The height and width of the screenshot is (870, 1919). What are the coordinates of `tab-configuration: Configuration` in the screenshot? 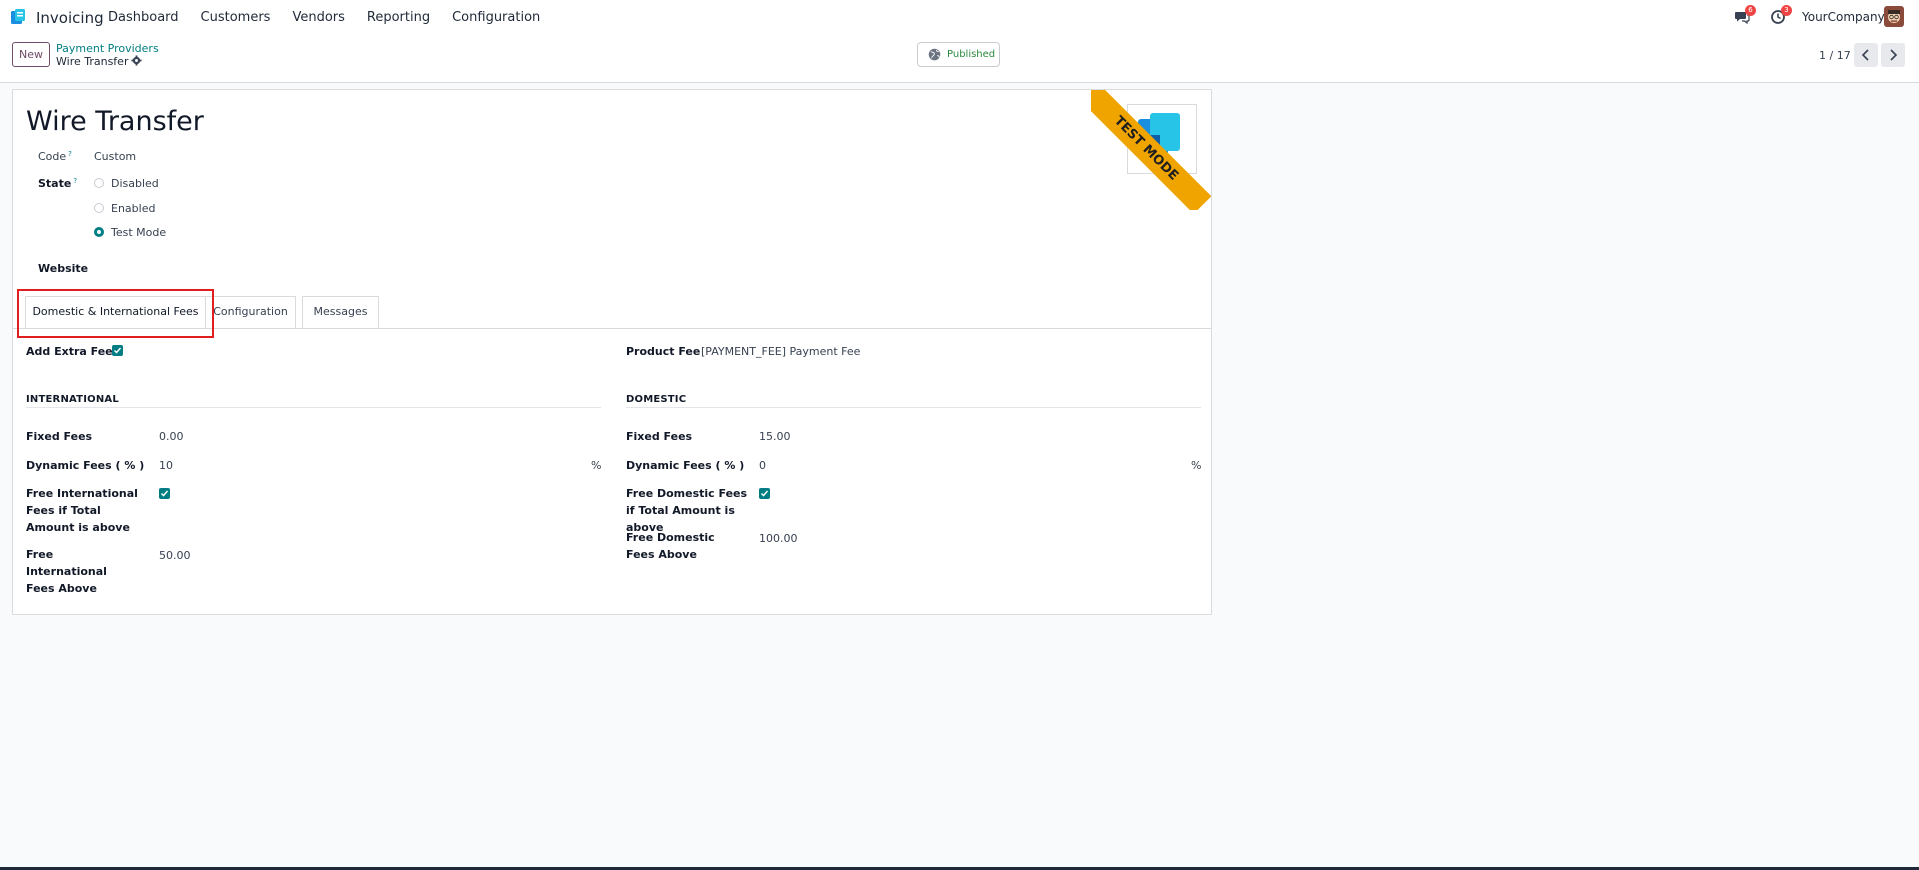 It's located at (251, 312).